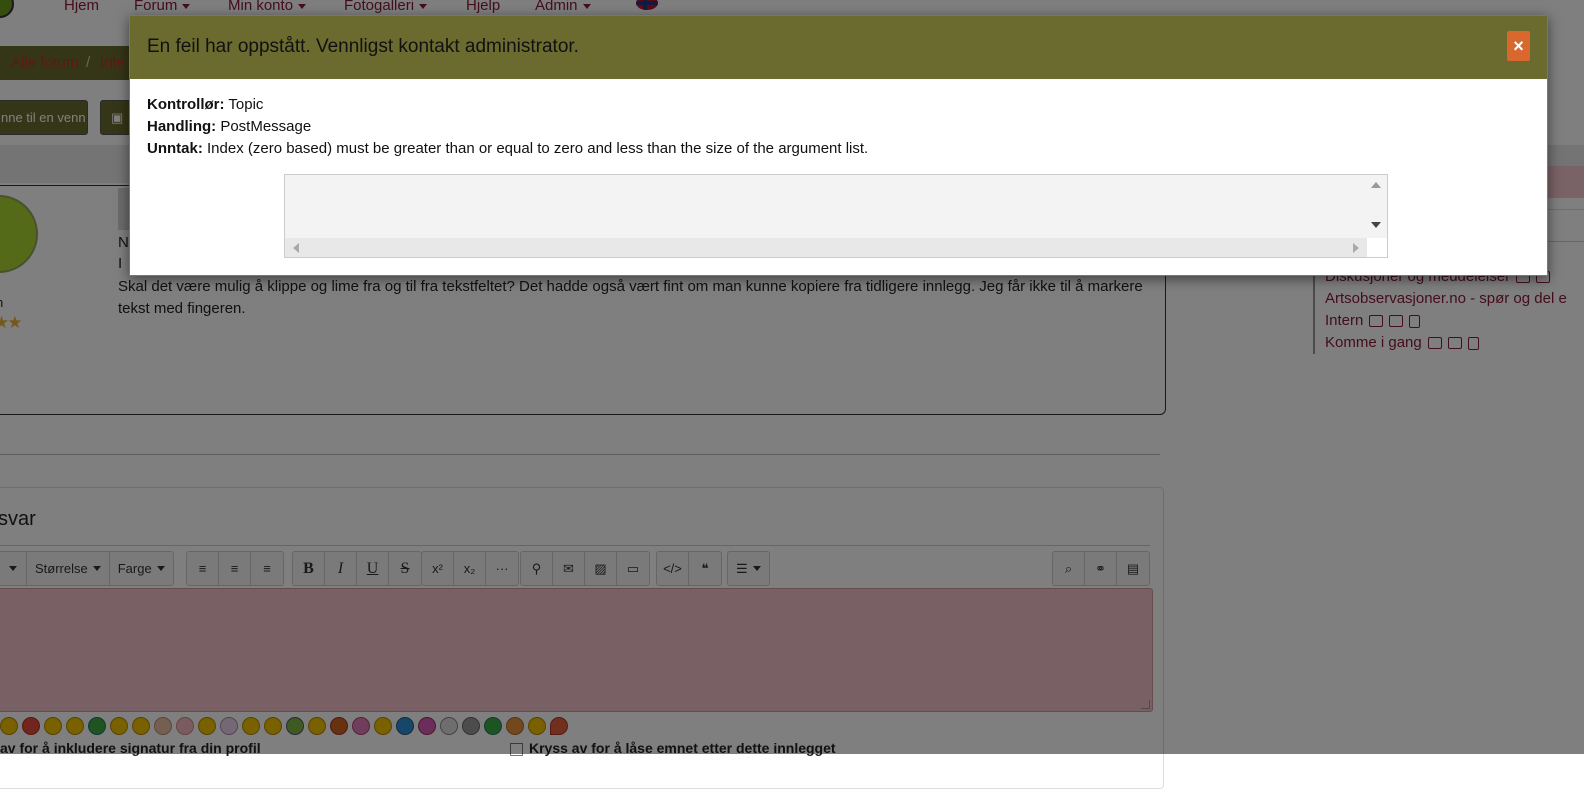  I want to click on scroll-down-icon, so click(1376, 225).